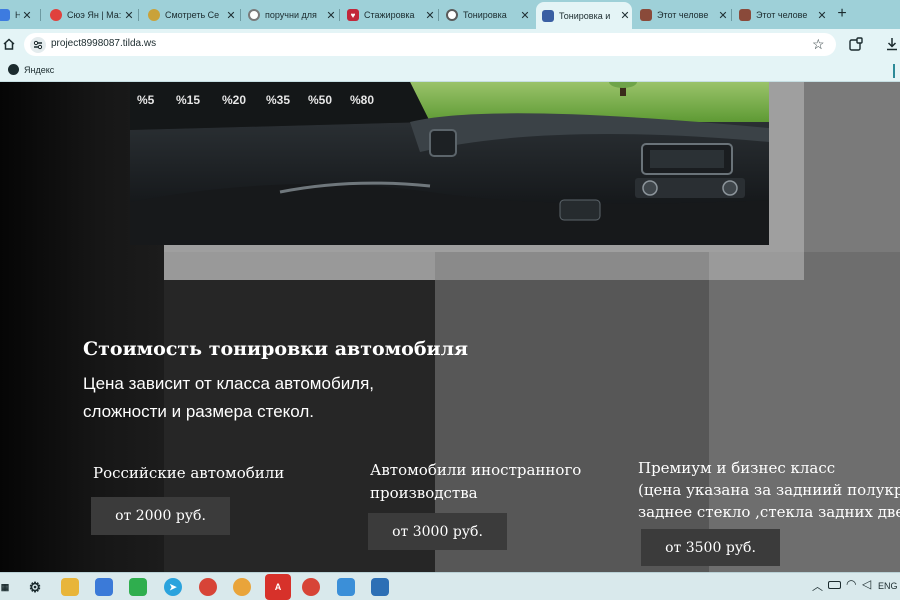 This screenshot has width=900, height=600. I want to click on bg-panel-light-top, so click(756, 266).